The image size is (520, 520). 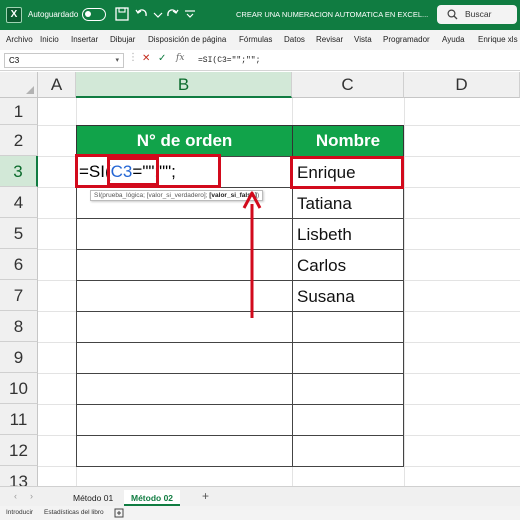 What do you see at coordinates (324, 204) in the screenshot?
I see `cell-c4: Tatiana` at bounding box center [324, 204].